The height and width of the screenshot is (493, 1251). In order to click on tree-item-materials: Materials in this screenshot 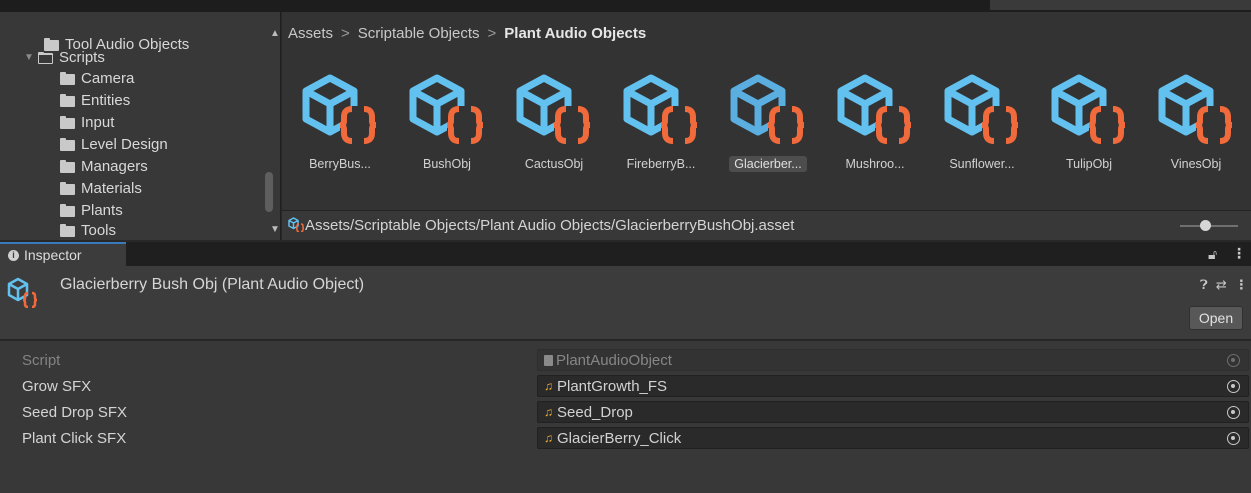, I will do `click(101, 189)`.